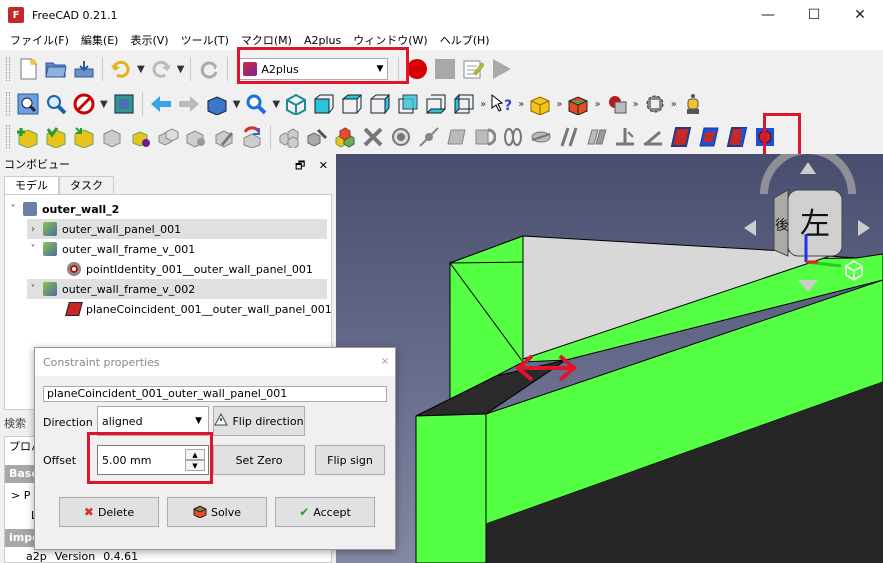  Describe the element at coordinates (860, 15) in the screenshot. I see `close-button: ✕` at that location.